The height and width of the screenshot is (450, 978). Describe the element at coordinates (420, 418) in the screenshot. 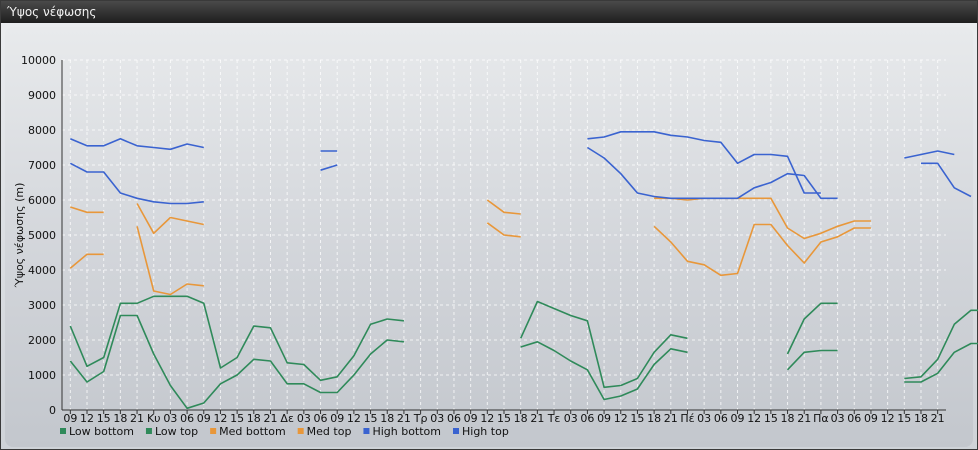

I see `x-tick-label: Τρ` at that location.